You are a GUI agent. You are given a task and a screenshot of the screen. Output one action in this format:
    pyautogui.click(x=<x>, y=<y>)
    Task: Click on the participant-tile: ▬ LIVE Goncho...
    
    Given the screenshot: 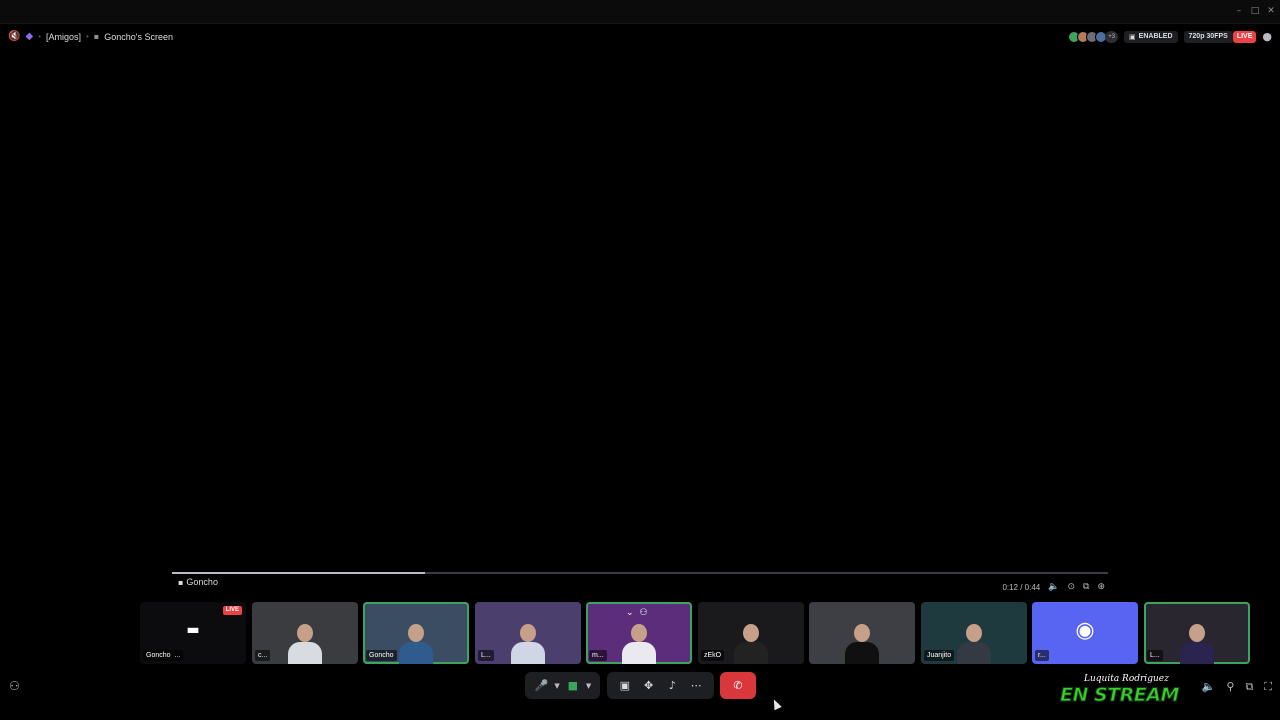 What is the action you would take?
    pyautogui.click(x=193, y=633)
    